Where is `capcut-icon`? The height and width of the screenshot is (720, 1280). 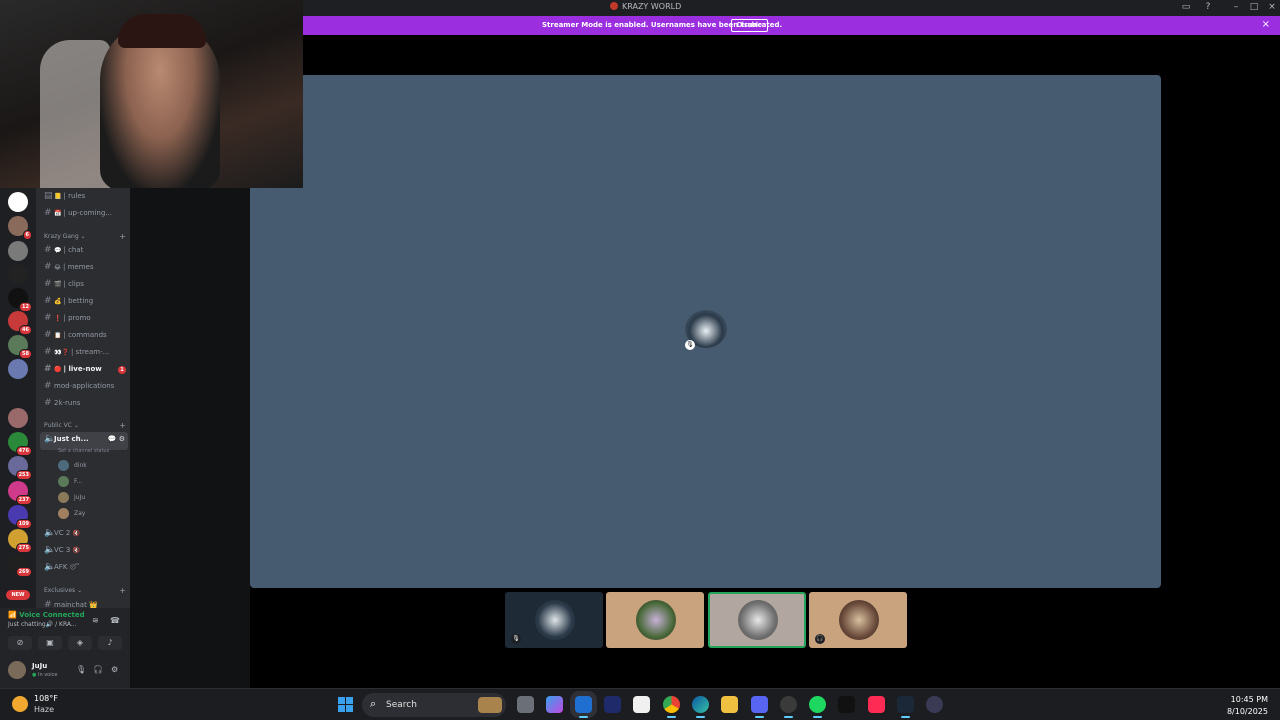
capcut-icon is located at coordinates (641, 704).